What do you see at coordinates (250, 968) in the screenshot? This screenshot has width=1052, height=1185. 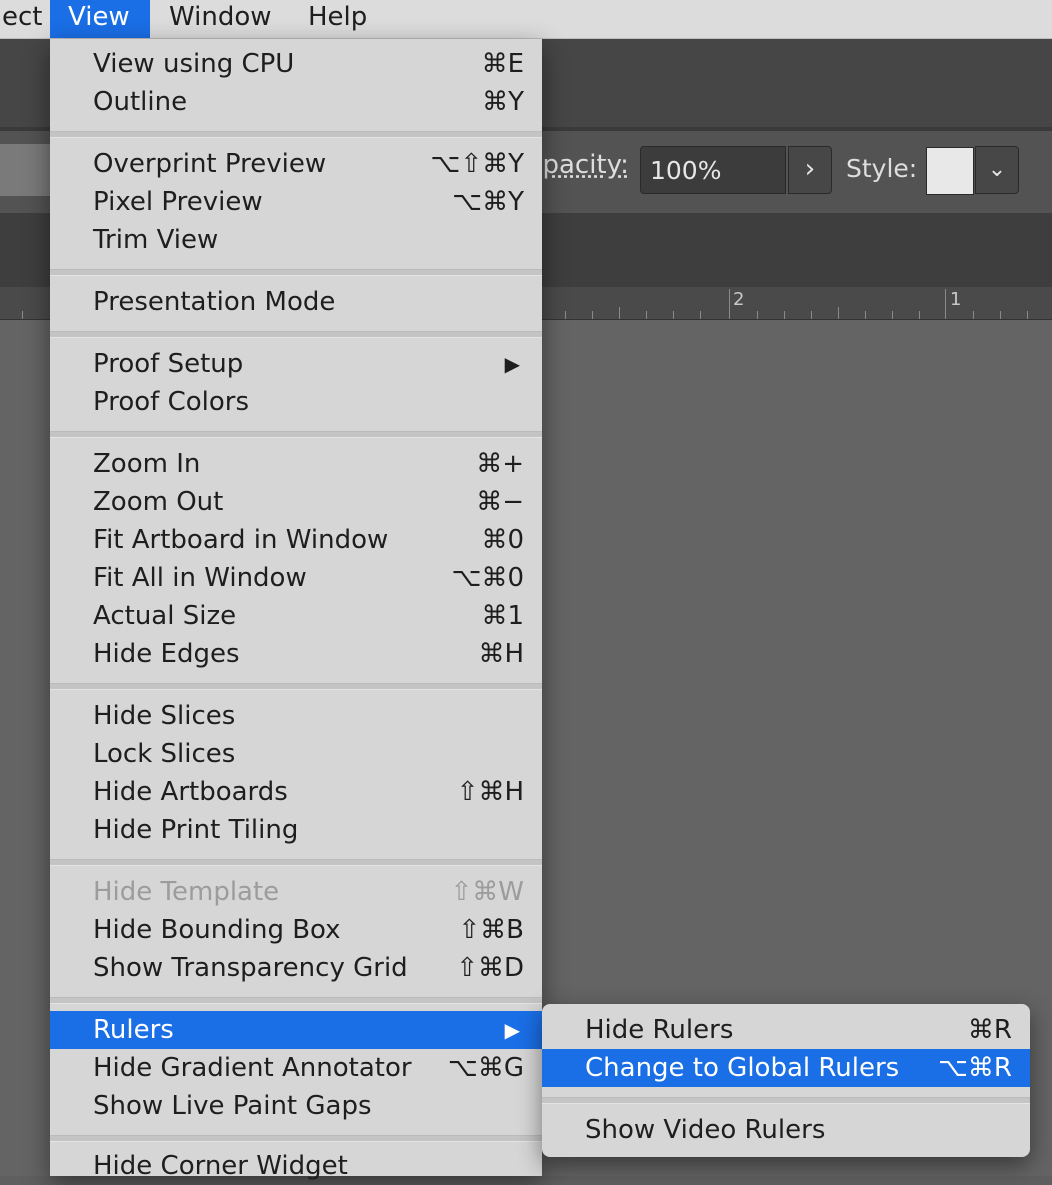 I see `menu-item-label: Show Transparency Grid` at bounding box center [250, 968].